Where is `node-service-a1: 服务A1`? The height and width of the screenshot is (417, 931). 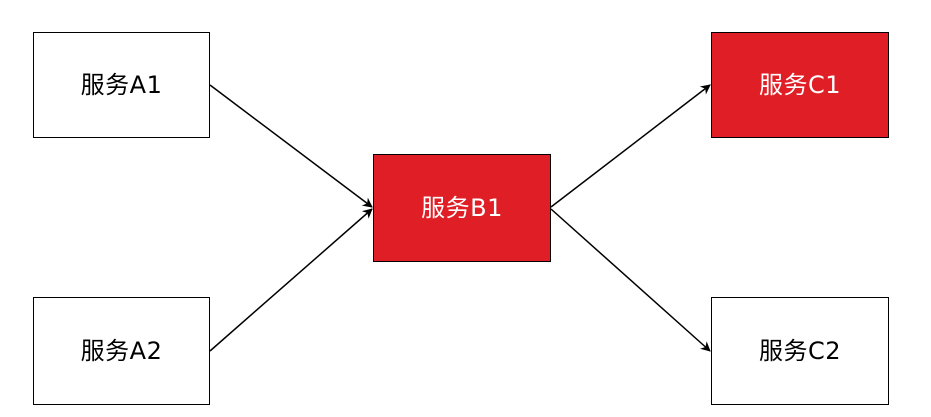
node-service-a1: 服务A1 is located at coordinates (121, 85).